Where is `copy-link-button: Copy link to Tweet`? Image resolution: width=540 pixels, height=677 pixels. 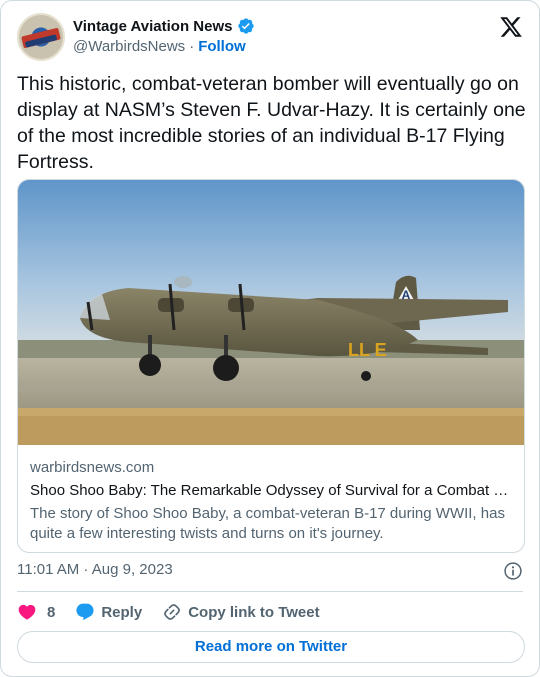 copy-link-button: Copy link to Tweet is located at coordinates (241, 612).